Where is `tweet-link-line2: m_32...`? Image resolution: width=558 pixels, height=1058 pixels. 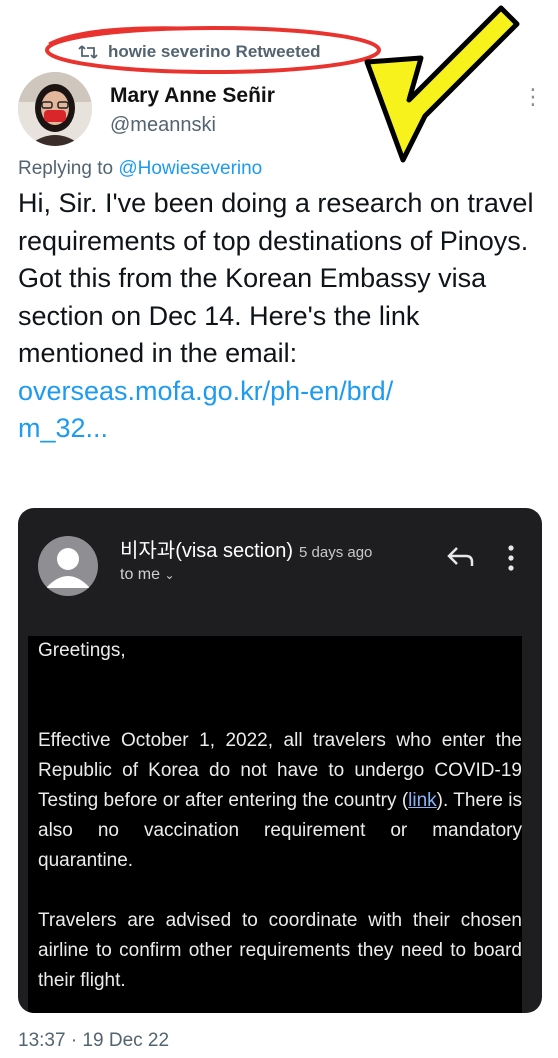
tweet-link-line2: m_32... is located at coordinates (63, 428).